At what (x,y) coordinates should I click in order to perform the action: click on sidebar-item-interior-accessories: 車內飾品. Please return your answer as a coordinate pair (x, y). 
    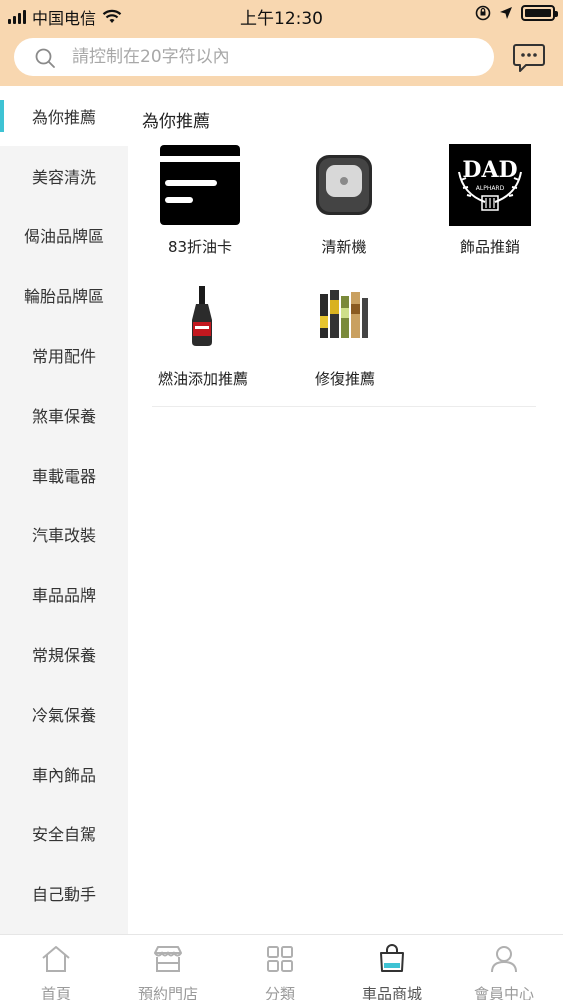
    Looking at the image, I should click on (64, 774).